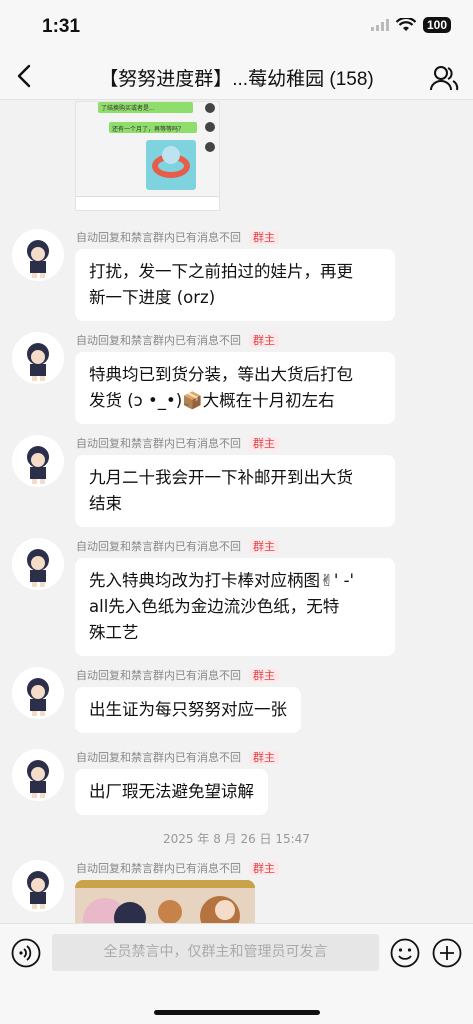  Describe the element at coordinates (147, 156) in the screenshot. I see `screenshot-image: 了结换购买或者是... 还有一个月了，再等等吗？` at that location.